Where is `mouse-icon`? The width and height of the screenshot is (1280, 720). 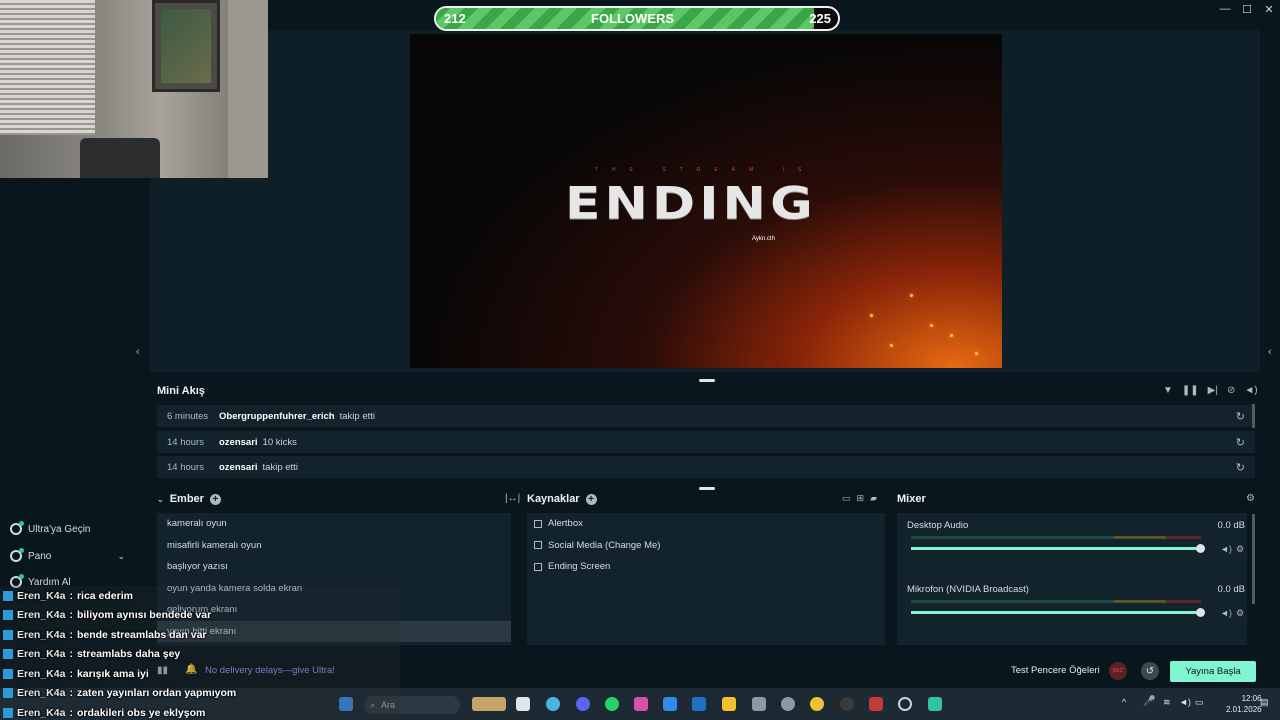
mouse-icon is located at coordinates (788, 704).